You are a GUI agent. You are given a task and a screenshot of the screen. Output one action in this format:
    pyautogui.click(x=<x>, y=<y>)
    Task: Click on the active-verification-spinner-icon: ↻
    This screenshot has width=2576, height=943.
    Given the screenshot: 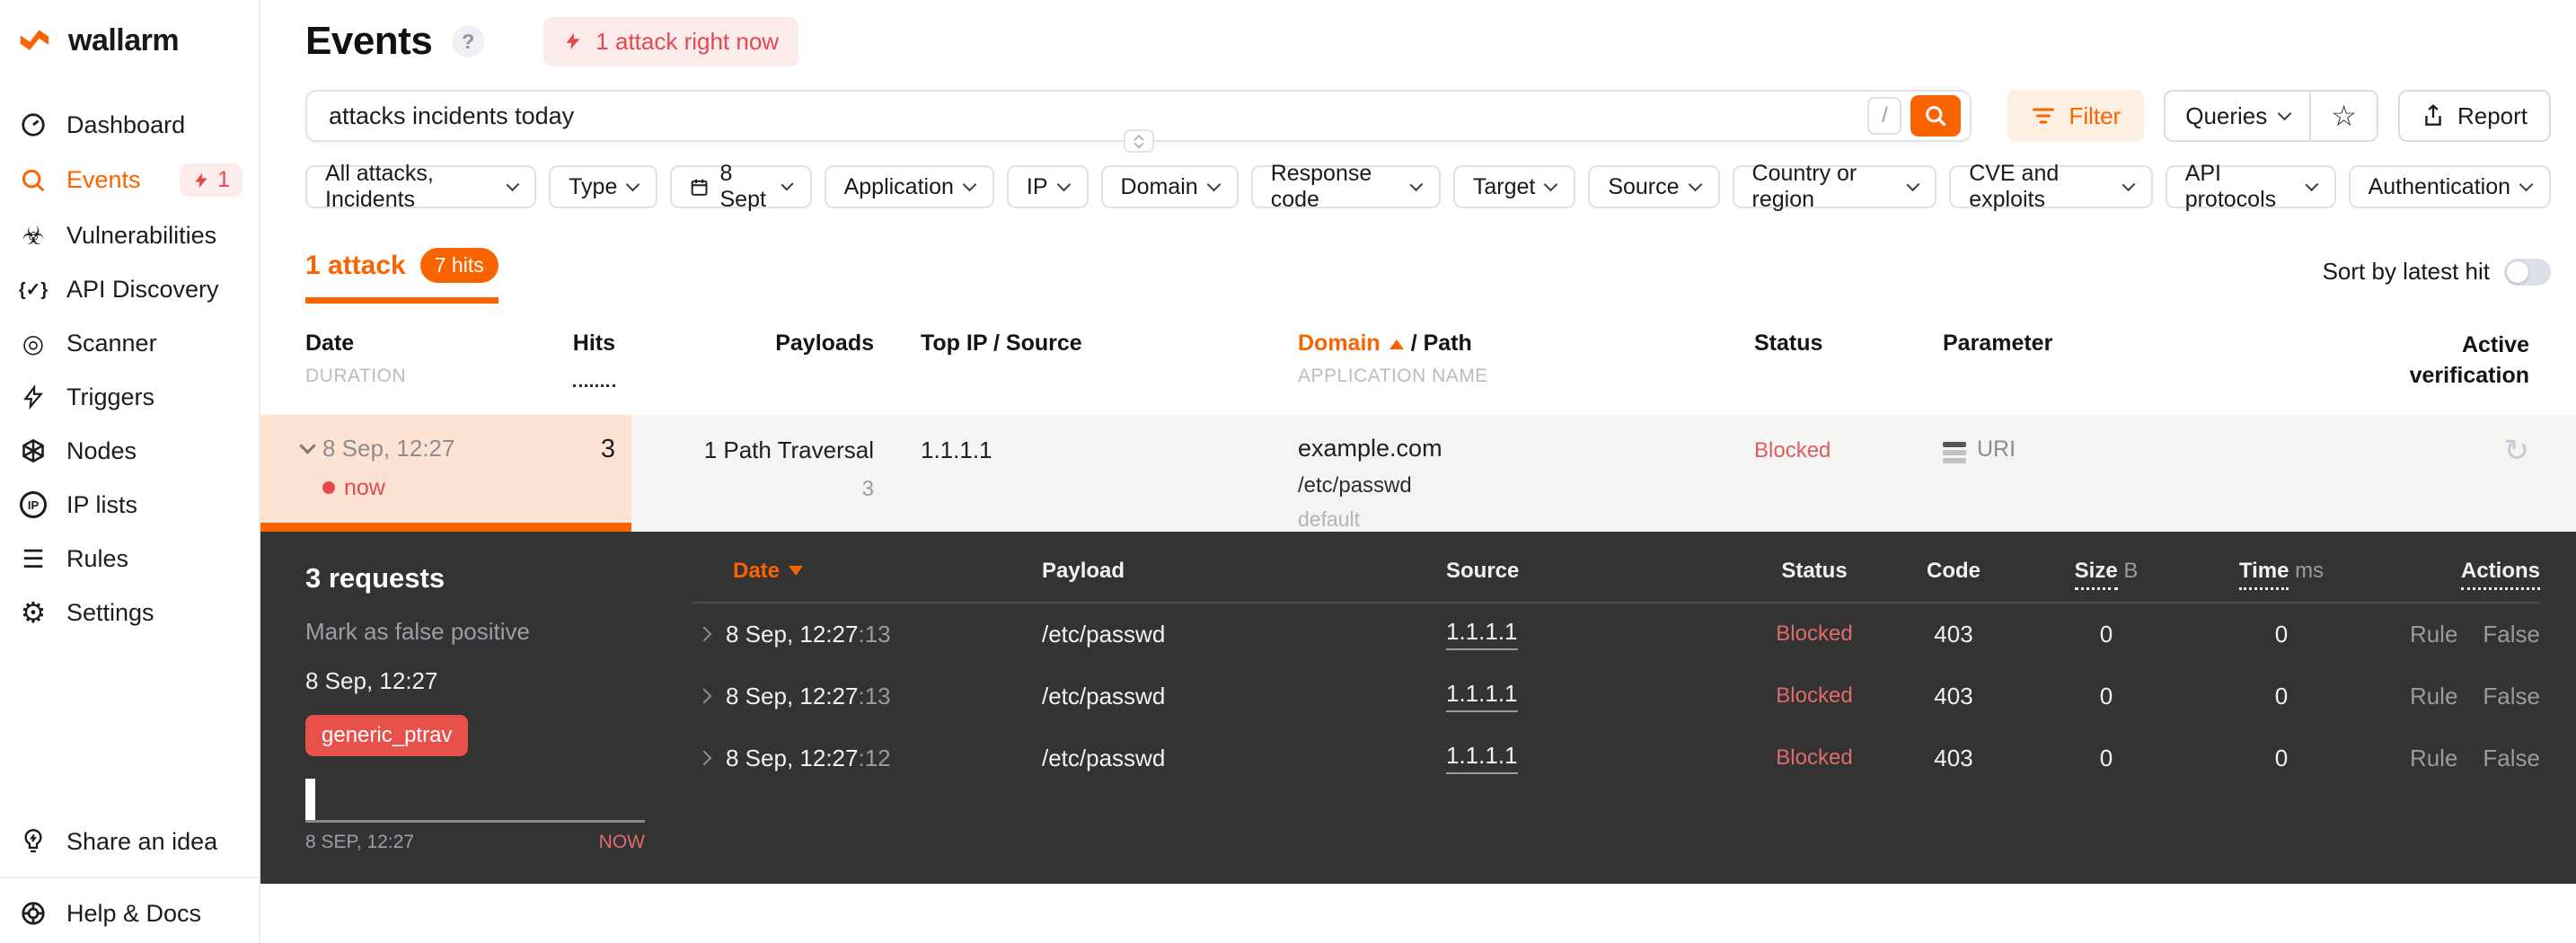 What is the action you would take?
    pyautogui.click(x=2517, y=451)
    